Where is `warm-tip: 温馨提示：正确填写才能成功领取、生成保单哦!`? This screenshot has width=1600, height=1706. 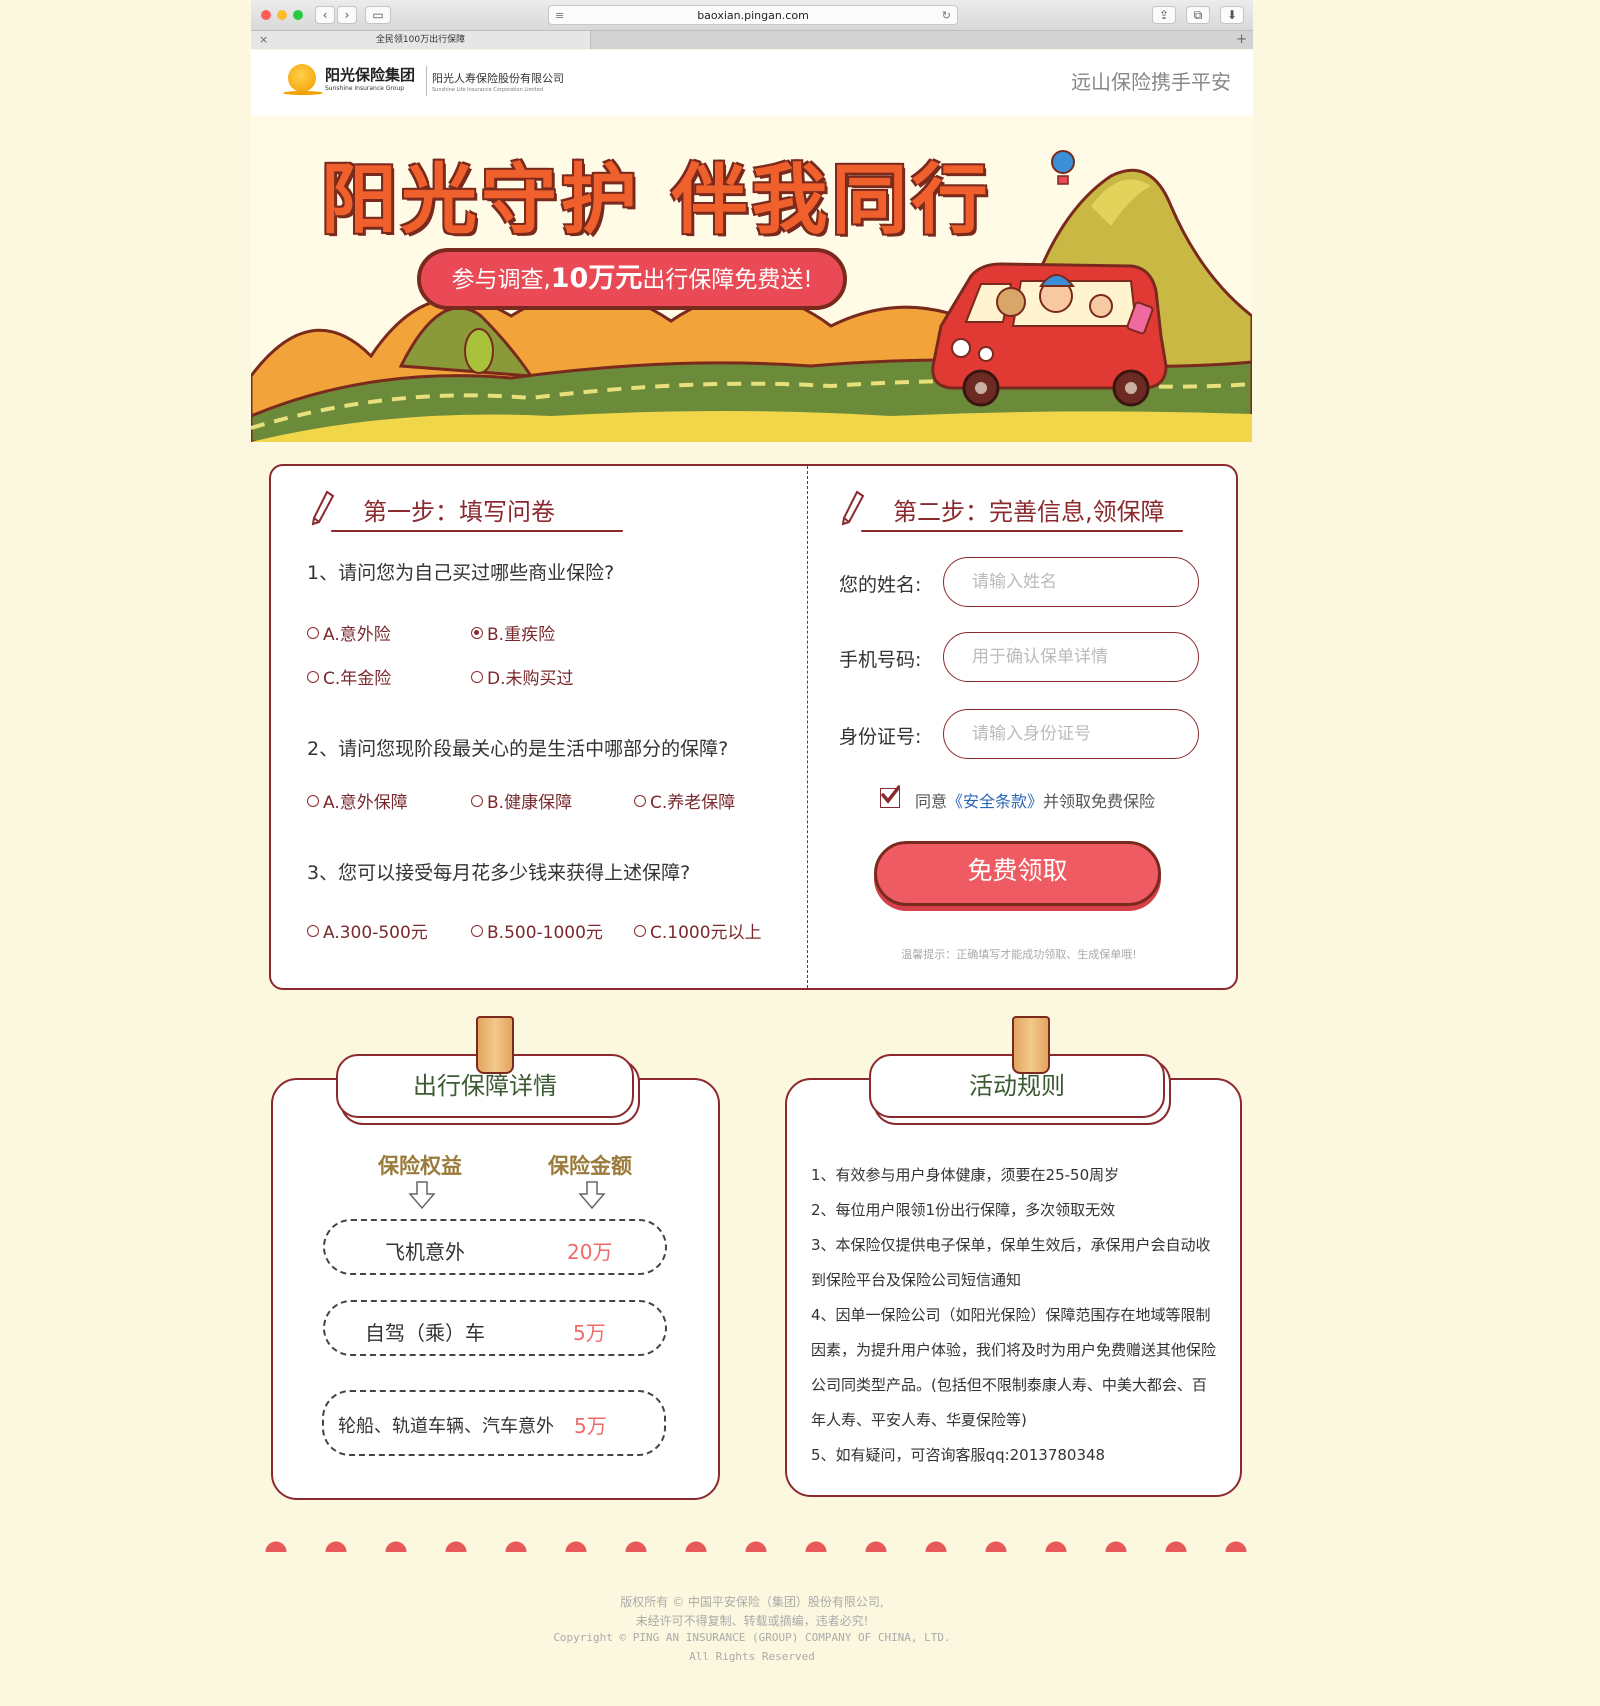 warm-tip: 温馨提示：正确填写才能成功领取、生成保单哦! is located at coordinates (1019, 954).